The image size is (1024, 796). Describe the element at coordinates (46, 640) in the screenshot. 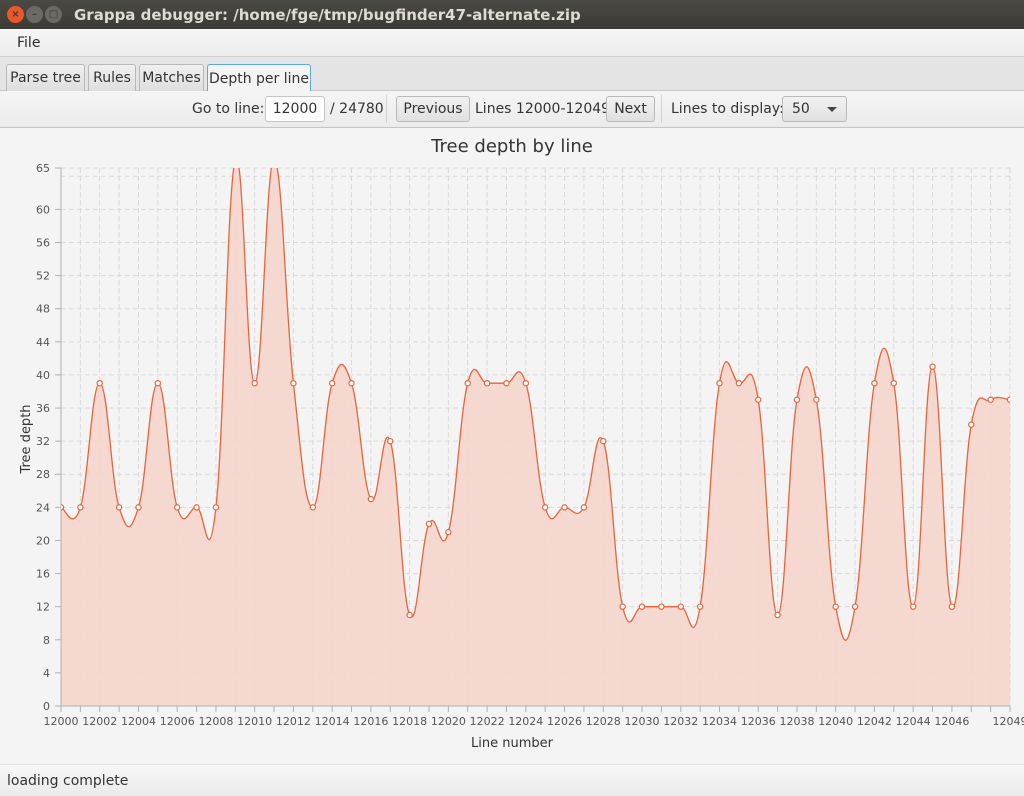

I see `y-tick-label: 8` at that location.